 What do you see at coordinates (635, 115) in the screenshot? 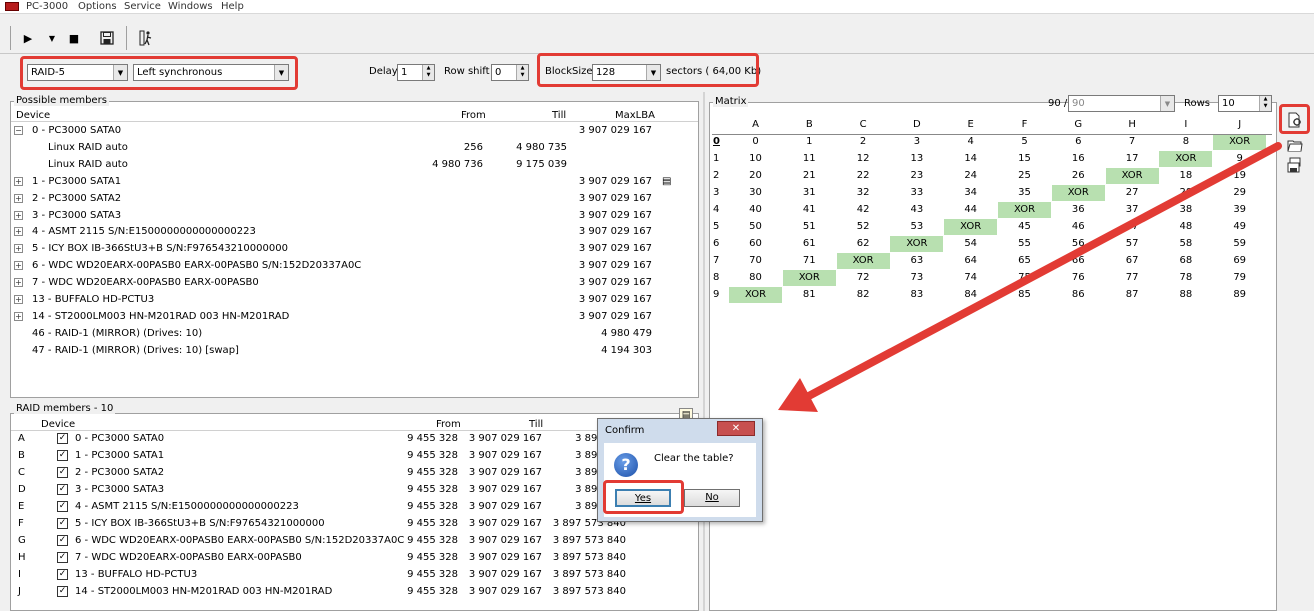
I see `header-maxlba: MaxLBA` at bounding box center [635, 115].